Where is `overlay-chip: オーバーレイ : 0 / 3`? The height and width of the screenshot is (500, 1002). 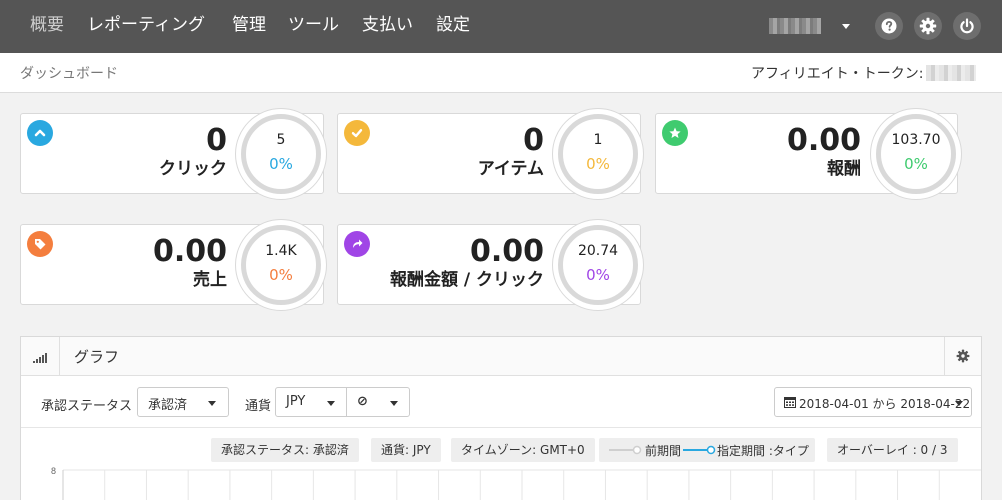
overlay-chip: オーバーレイ : 0 / 3 is located at coordinates (892, 450).